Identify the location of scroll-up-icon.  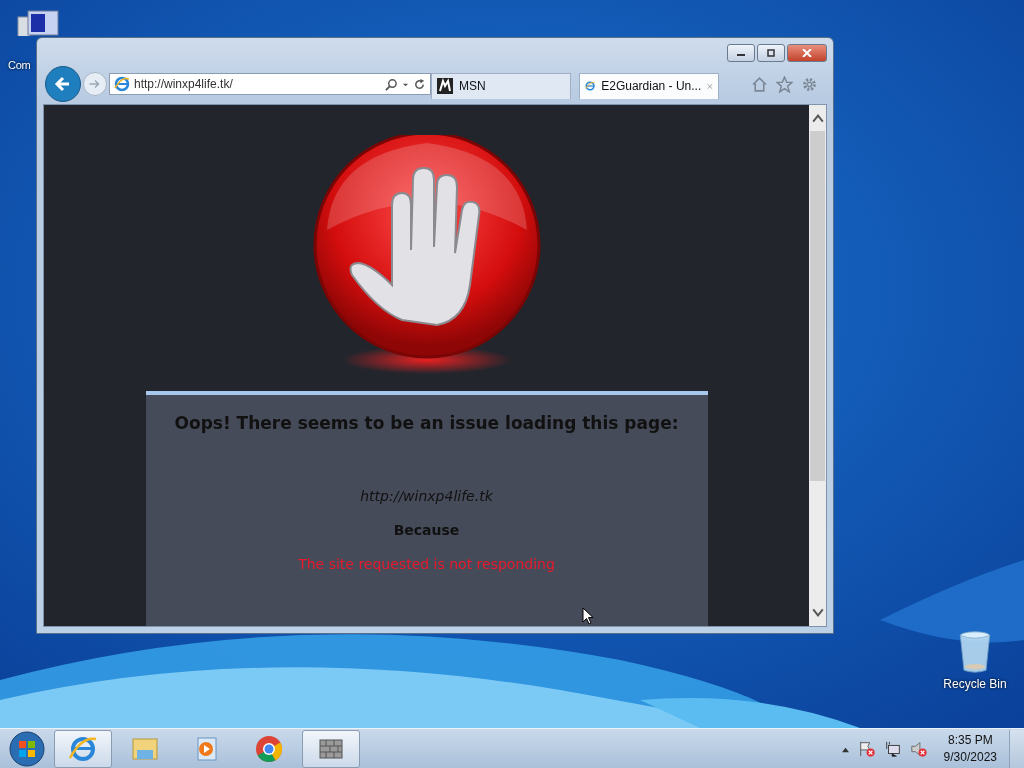
(817, 118).